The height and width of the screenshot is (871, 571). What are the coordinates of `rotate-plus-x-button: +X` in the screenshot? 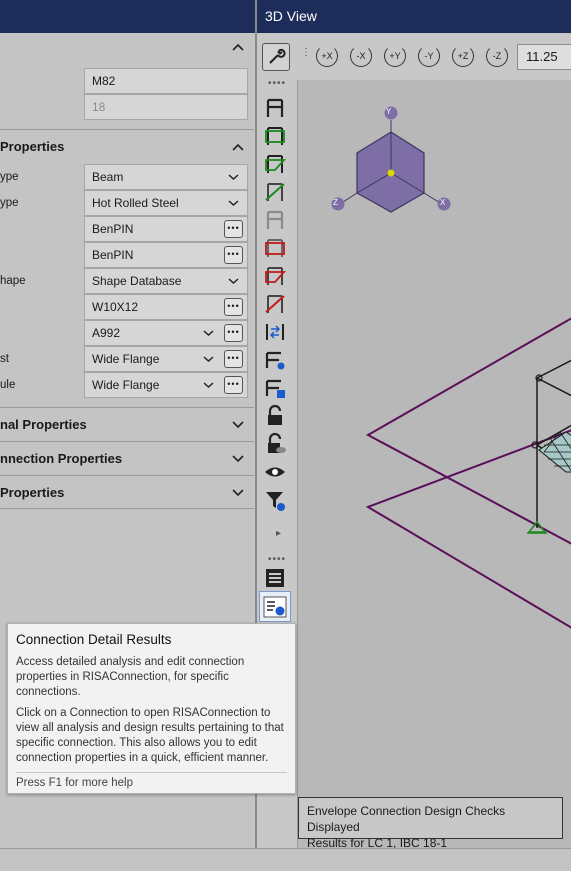 It's located at (327, 56).